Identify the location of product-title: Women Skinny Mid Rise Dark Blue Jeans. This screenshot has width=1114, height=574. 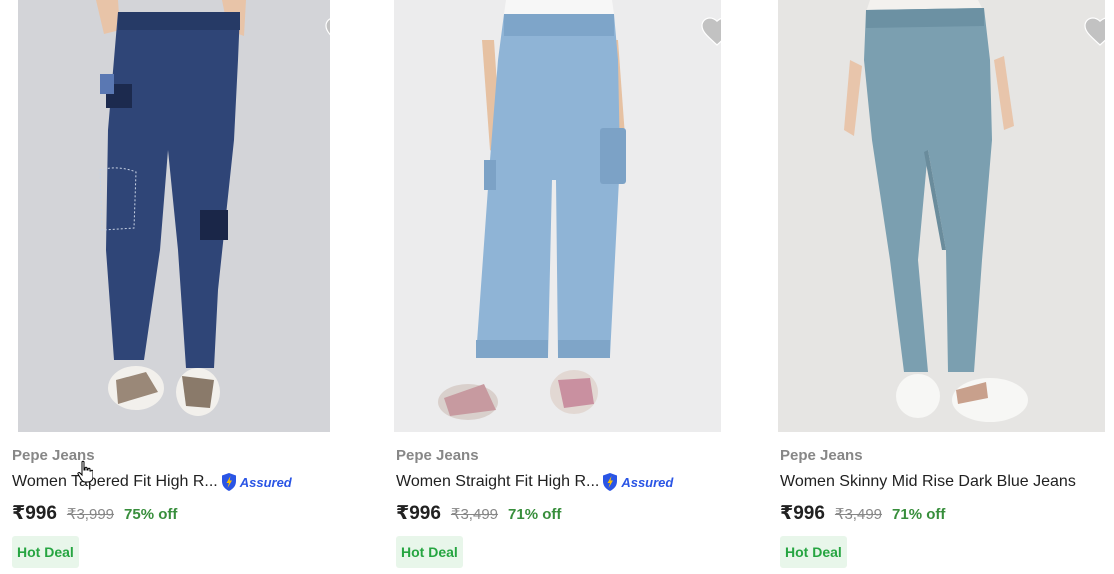
(928, 482).